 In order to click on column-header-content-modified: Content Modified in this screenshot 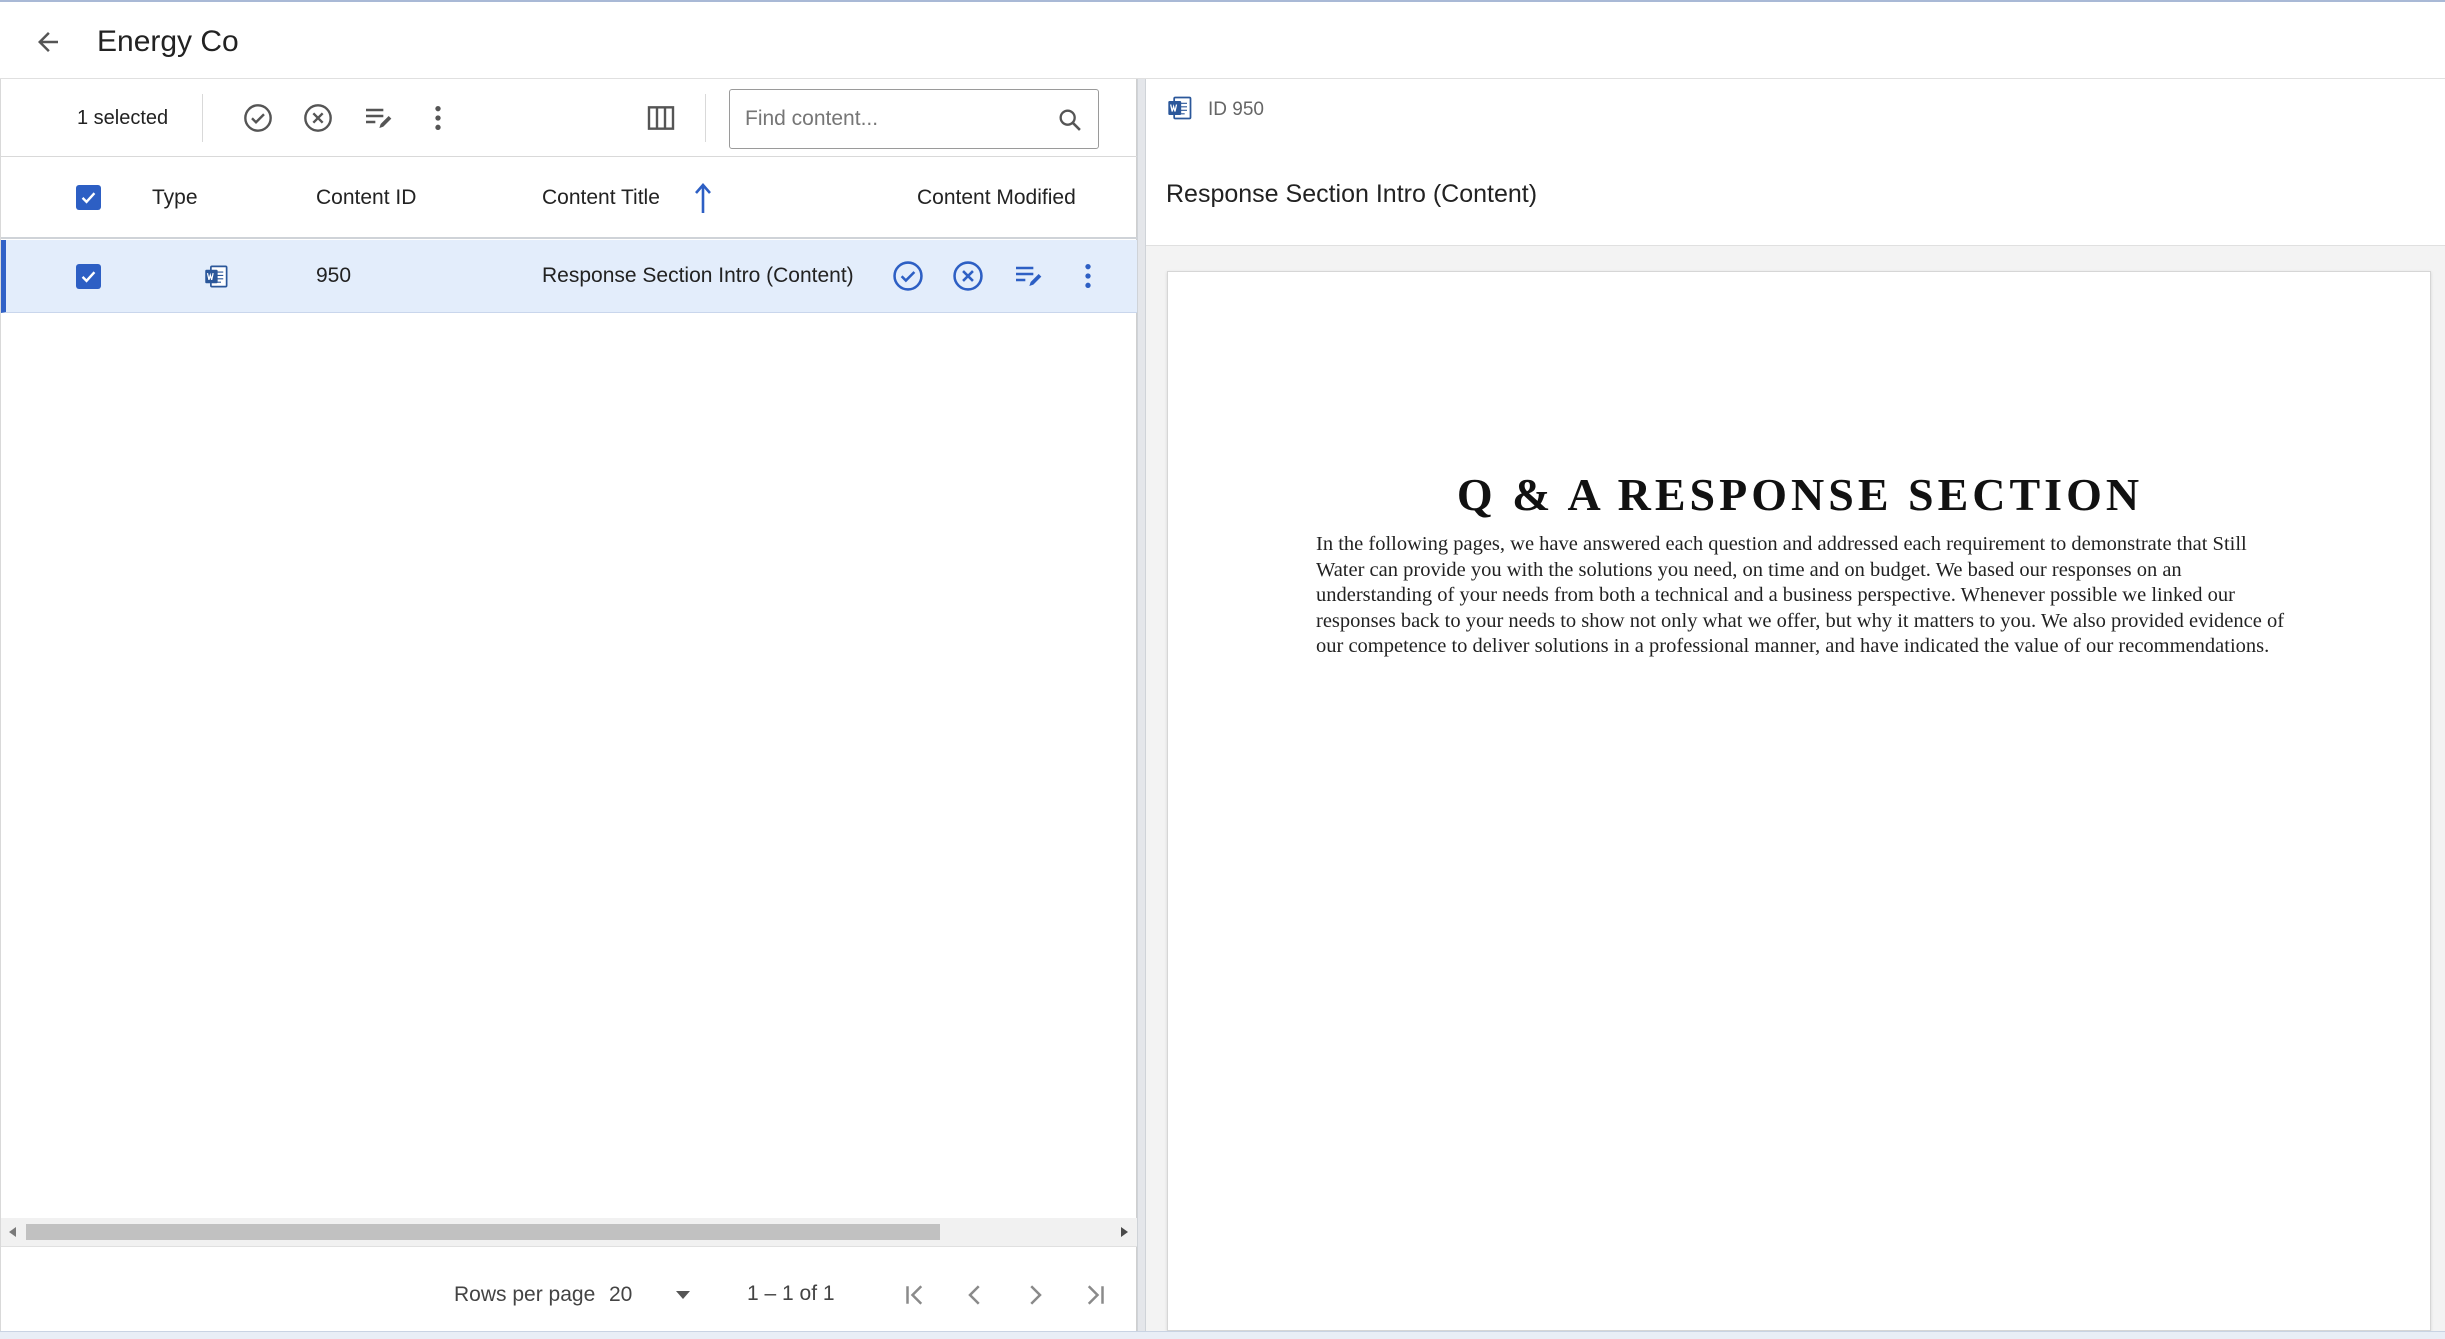, I will do `click(996, 198)`.